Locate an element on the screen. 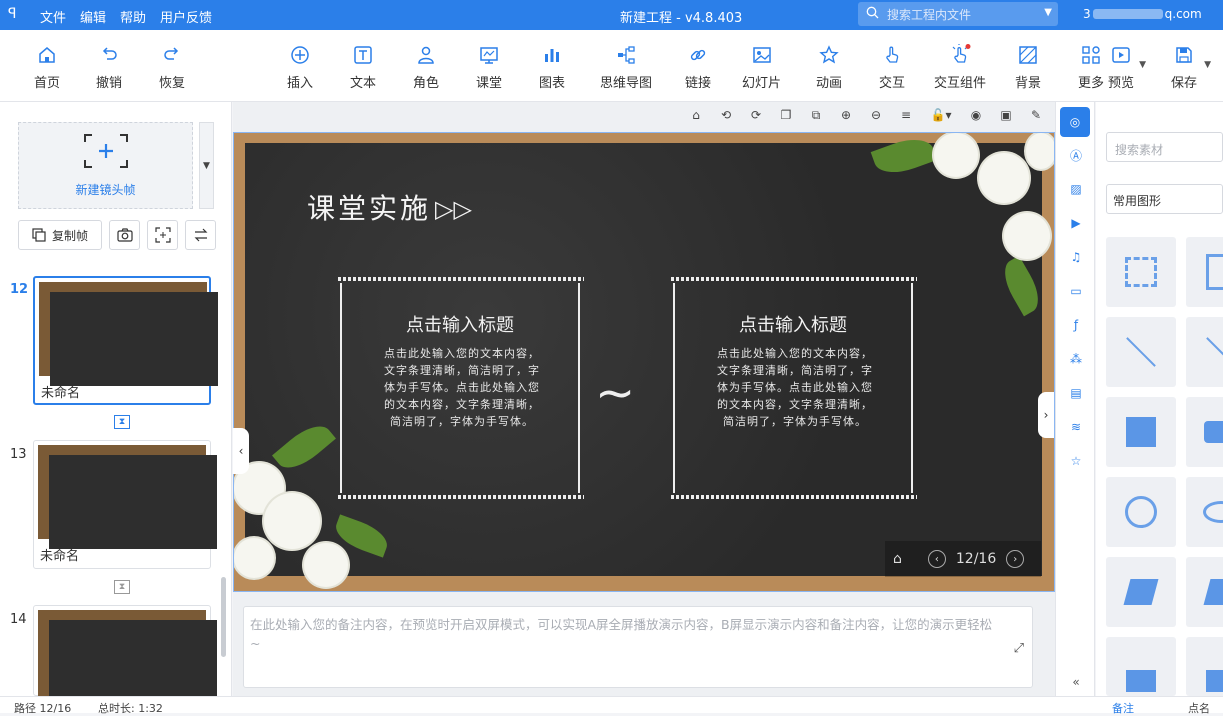 This screenshot has width=1223, height=716. menu-edit: 编辑 is located at coordinates (93, 16).